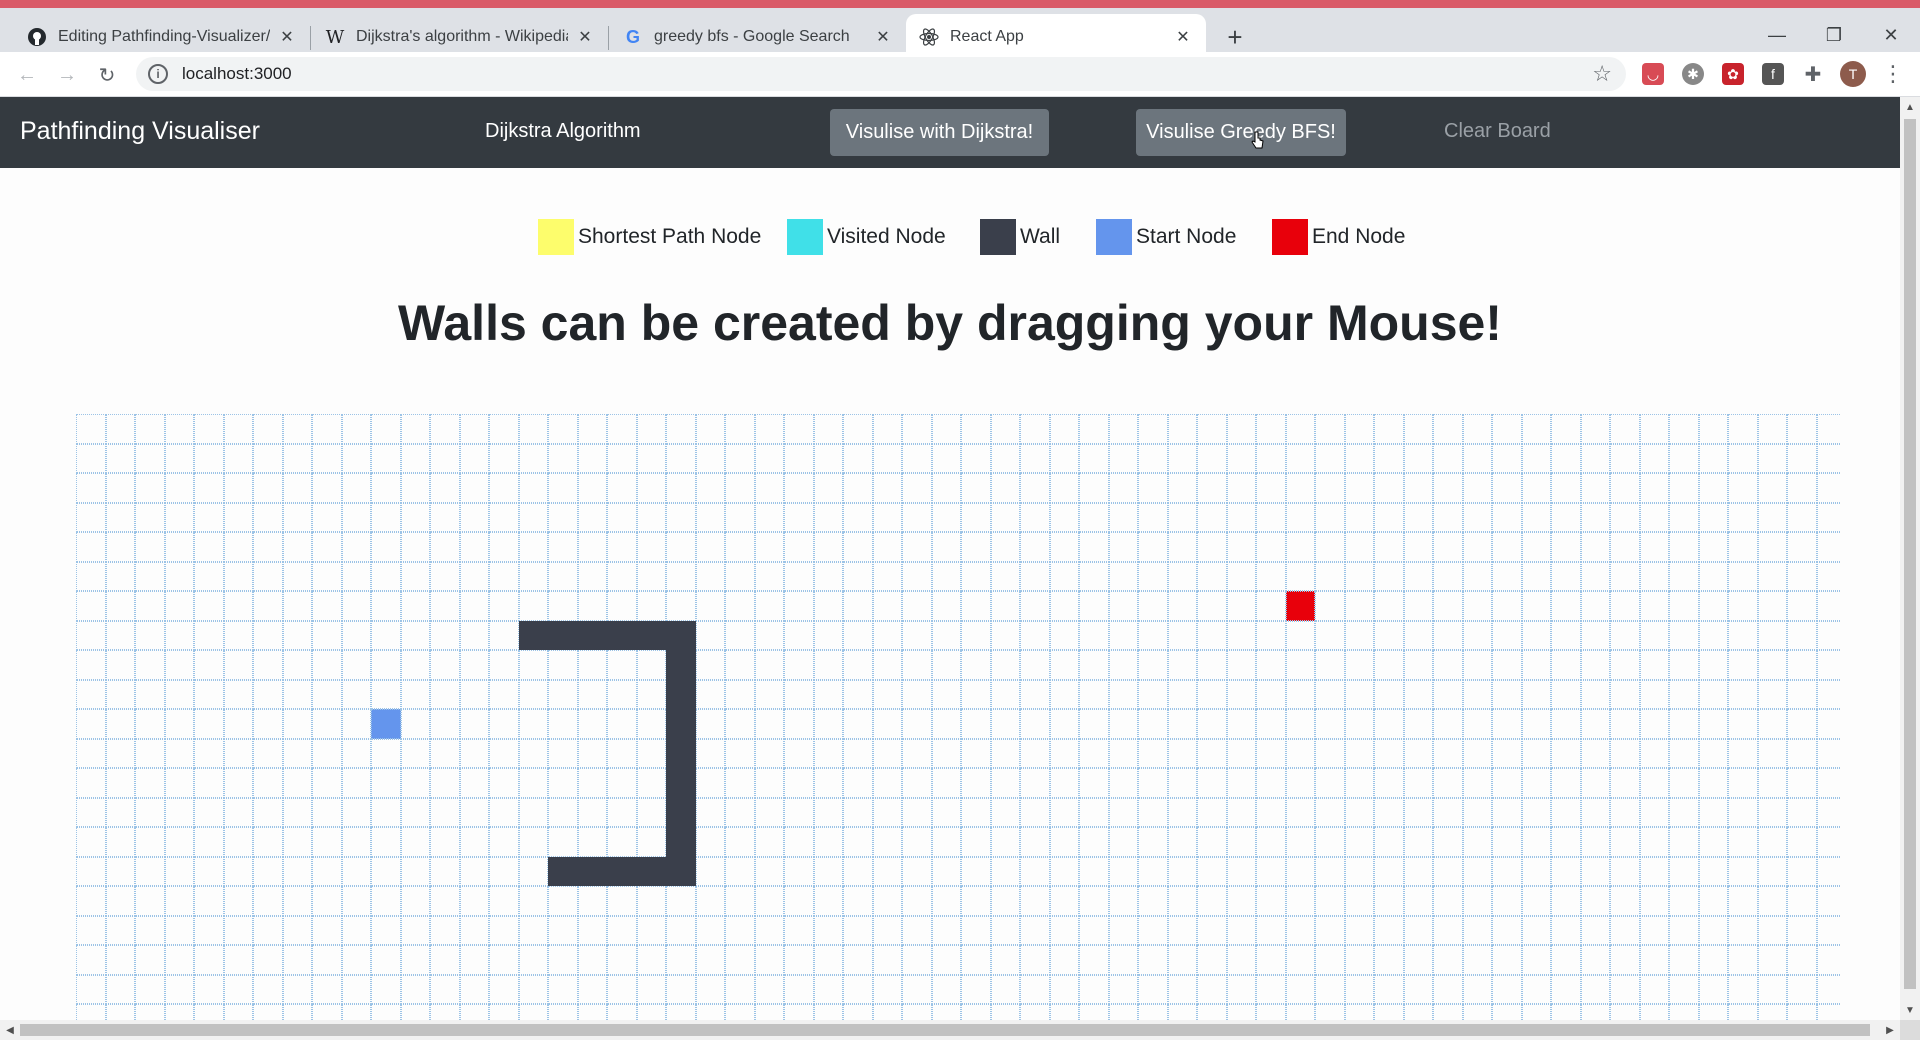 The image size is (1920, 1040). What do you see at coordinates (592, 635) in the screenshot?
I see `wall-node` at bounding box center [592, 635].